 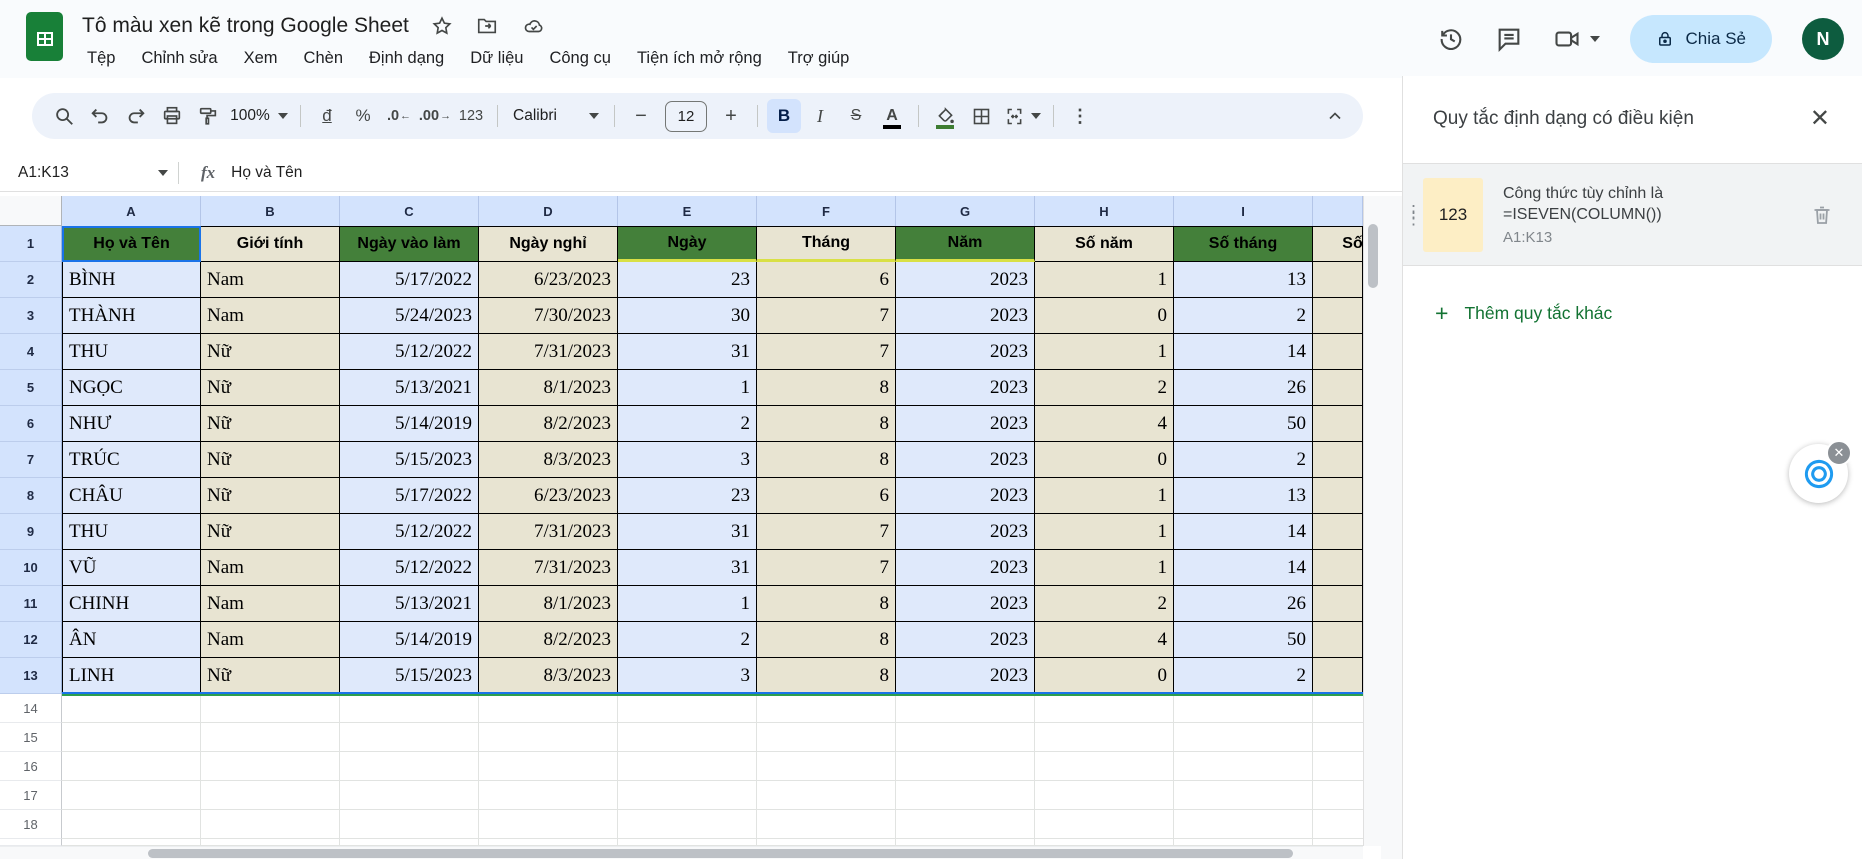 What do you see at coordinates (270, 211) in the screenshot?
I see `column-header-B: B` at bounding box center [270, 211].